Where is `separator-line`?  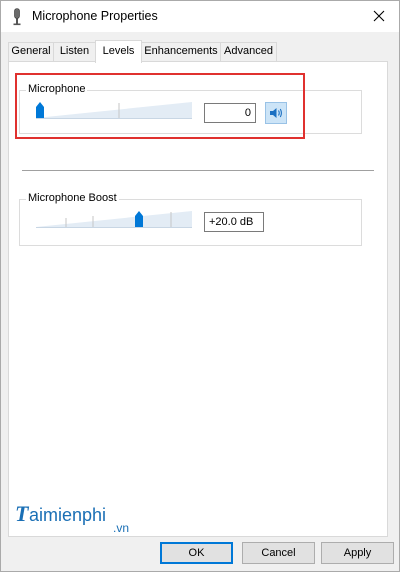 separator-line is located at coordinates (198, 170).